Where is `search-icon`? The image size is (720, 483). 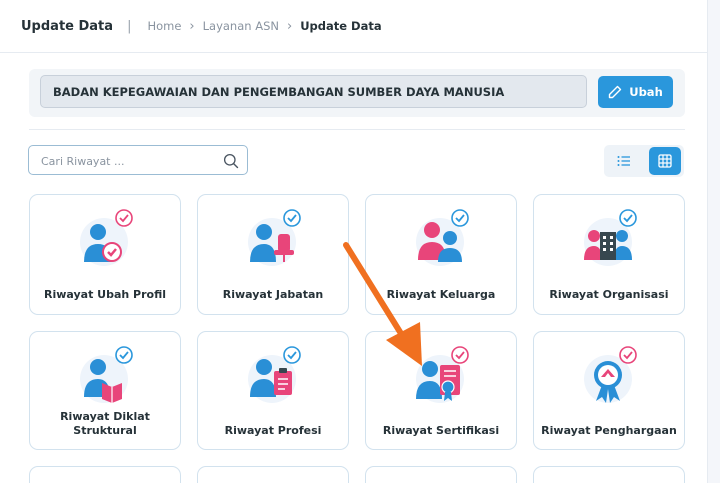
search-icon is located at coordinates (231, 161).